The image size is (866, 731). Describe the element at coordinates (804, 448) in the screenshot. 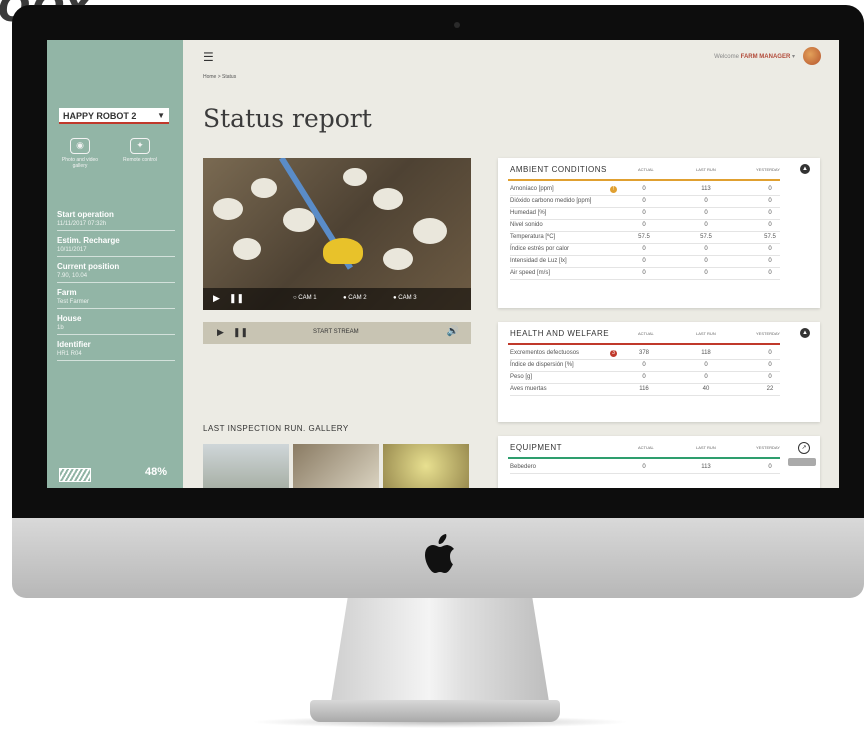

I see `cursor-hover-icon: ↗` at that location.